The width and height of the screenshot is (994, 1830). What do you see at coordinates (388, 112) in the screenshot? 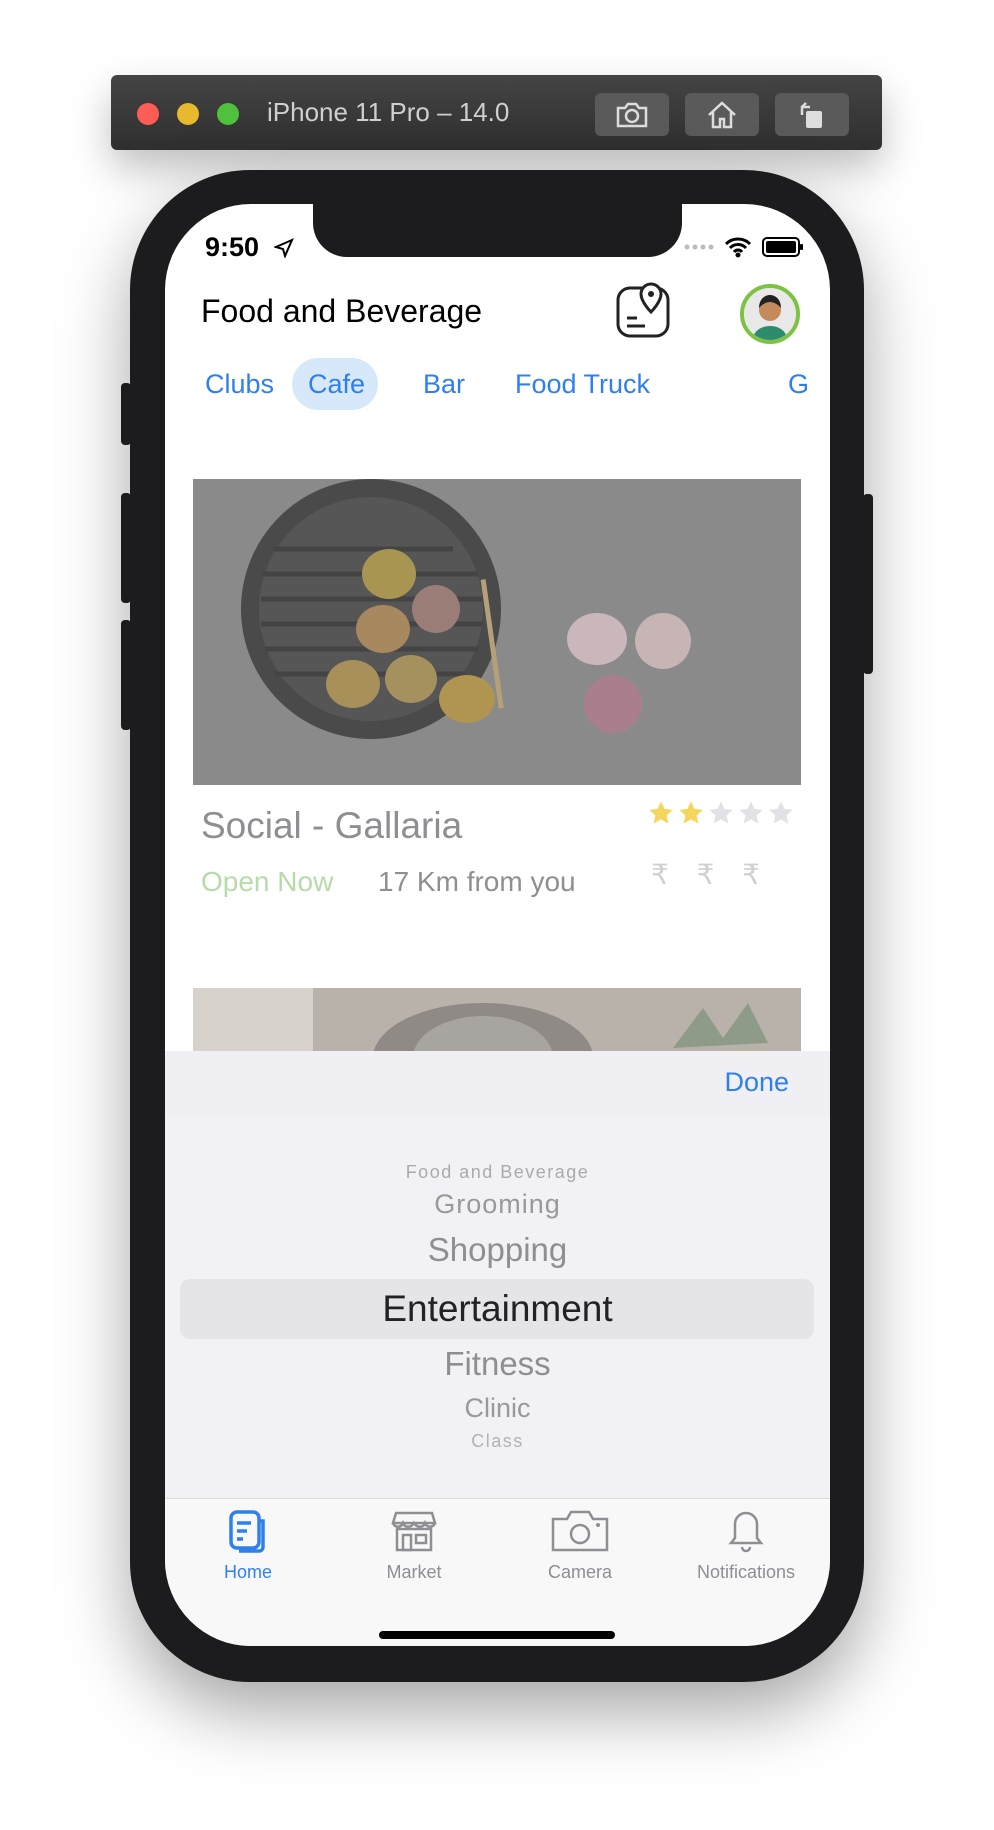
I see `simulator-title: iPhone 11 Pro – 14.0` at bounding box center [388, 112].